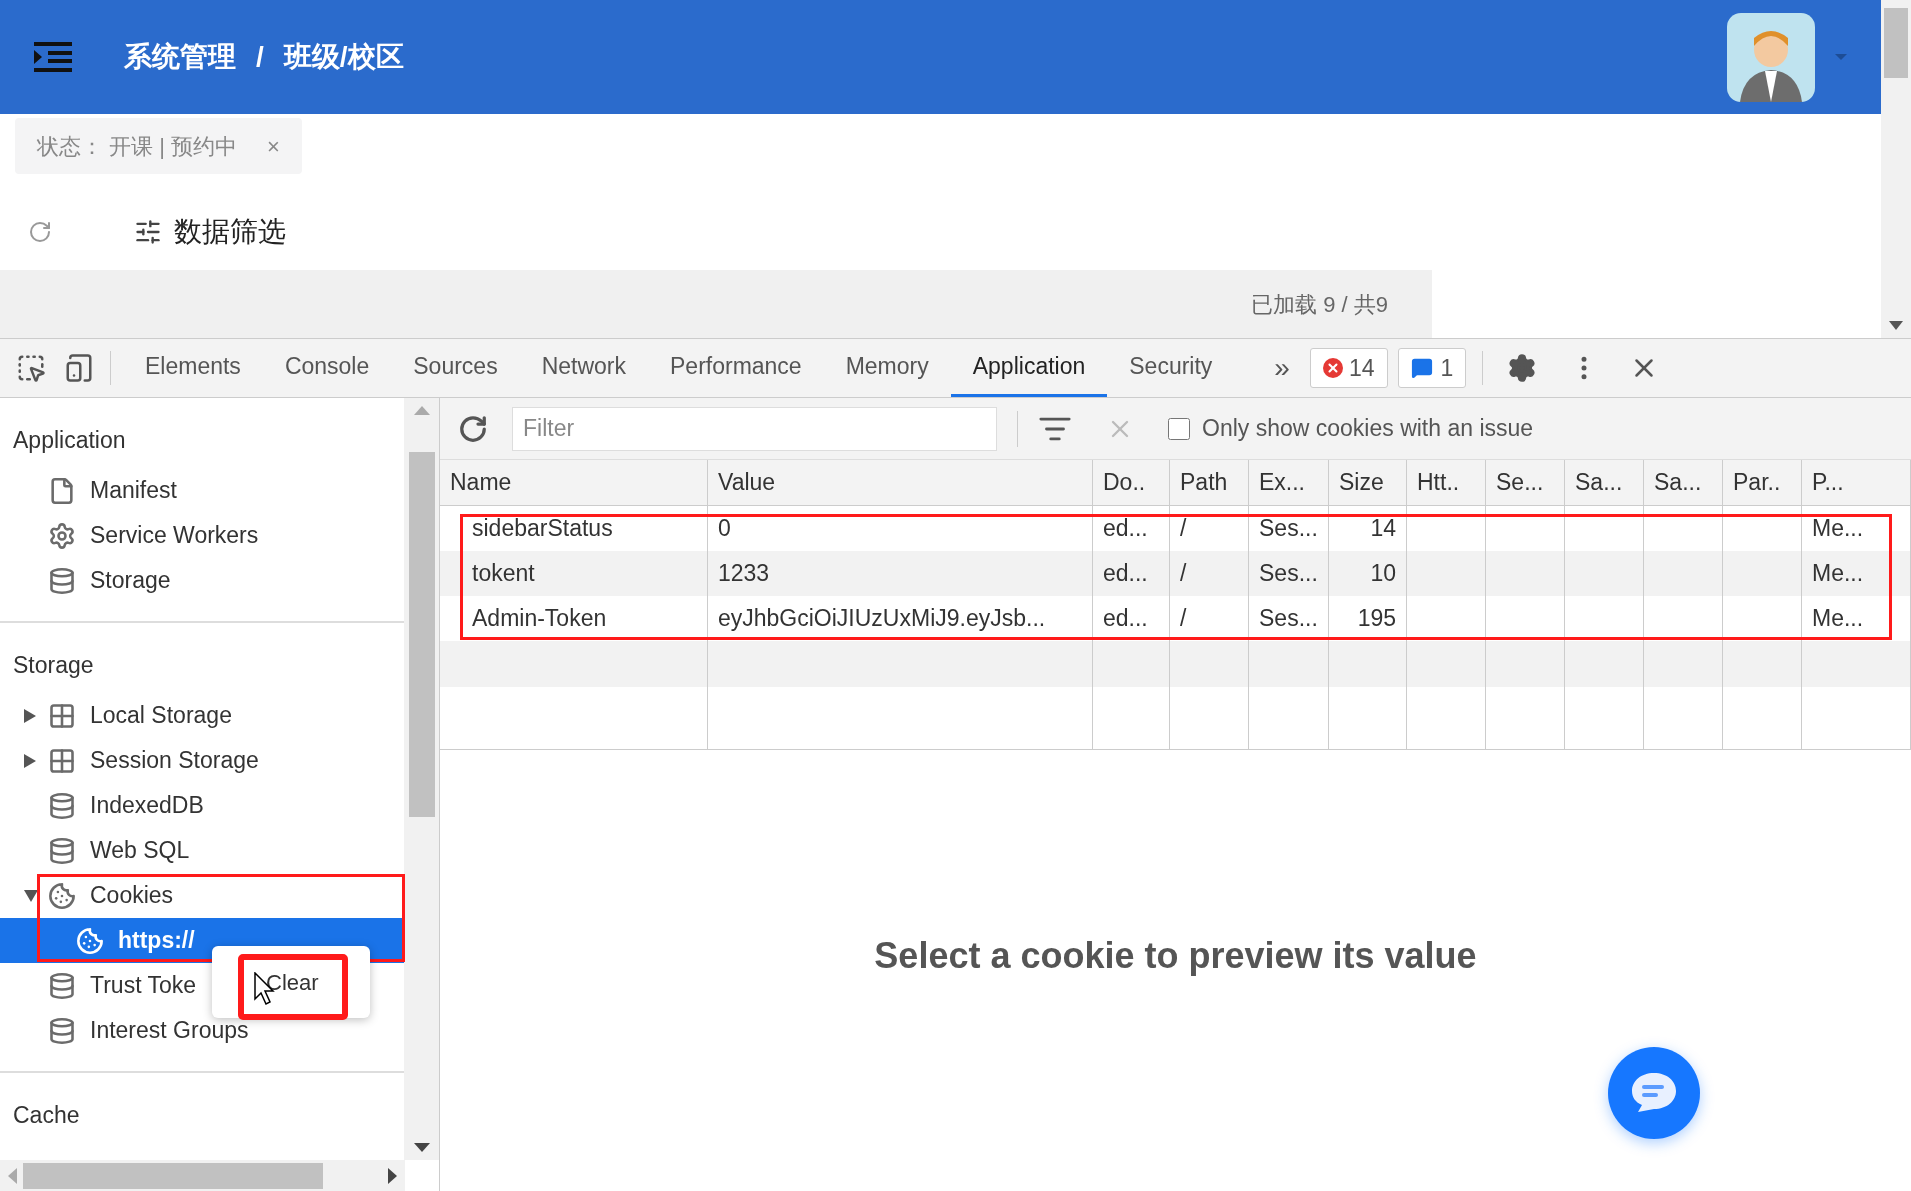 This screenshot has width=1911, height=1191. Describe the element at coordinates (754, 428) in the screenshot. I see `filter-field: Filter` at that location.